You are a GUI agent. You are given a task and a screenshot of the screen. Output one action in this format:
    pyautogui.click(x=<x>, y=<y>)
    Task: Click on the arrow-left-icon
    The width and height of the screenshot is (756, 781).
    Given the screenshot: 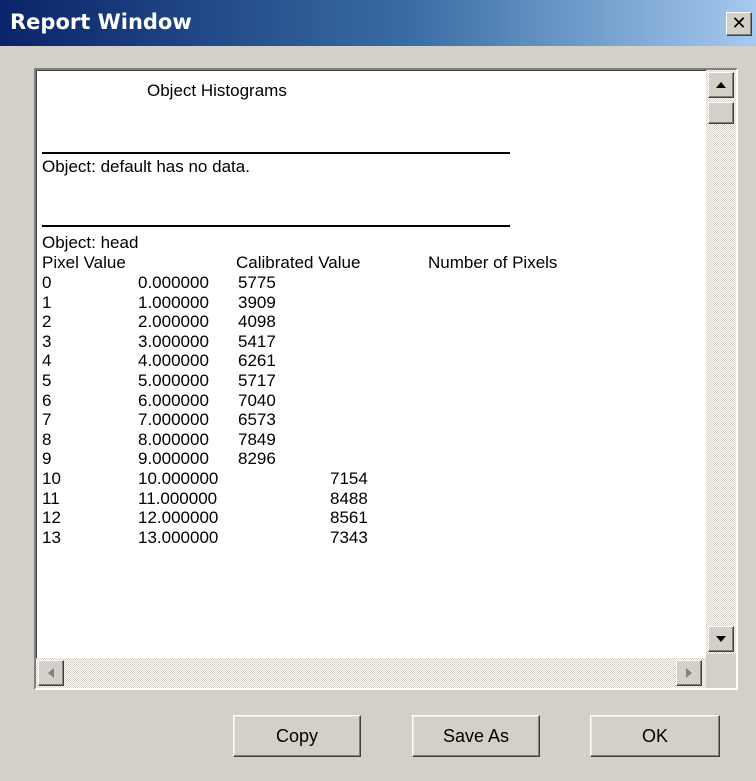 What is the action you would take?
    pyautogui.click(x=51, y=673)
    